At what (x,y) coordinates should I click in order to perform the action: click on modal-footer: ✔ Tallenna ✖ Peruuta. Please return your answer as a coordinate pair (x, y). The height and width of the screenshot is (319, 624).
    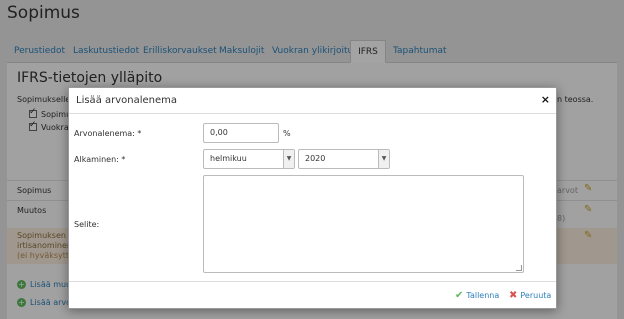
    Looking at the image, I should click on (312, 295).